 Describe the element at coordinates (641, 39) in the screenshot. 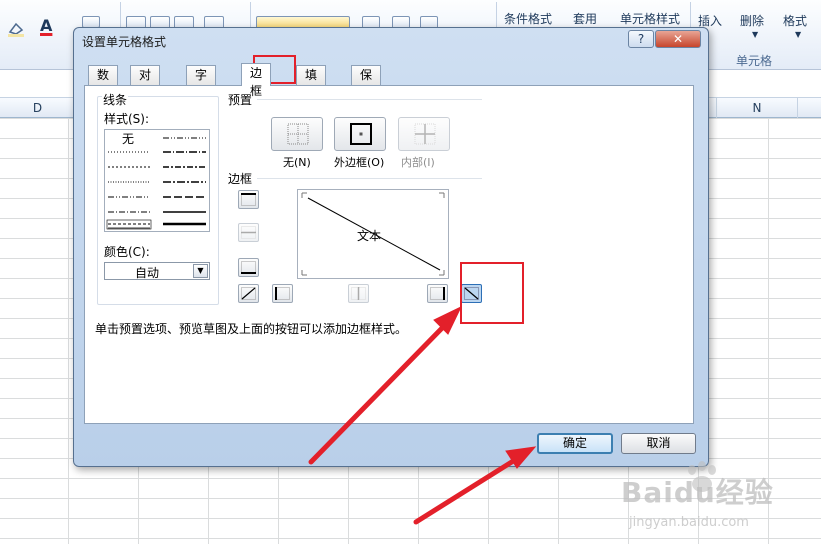

I see `help-button: ?` at that location.